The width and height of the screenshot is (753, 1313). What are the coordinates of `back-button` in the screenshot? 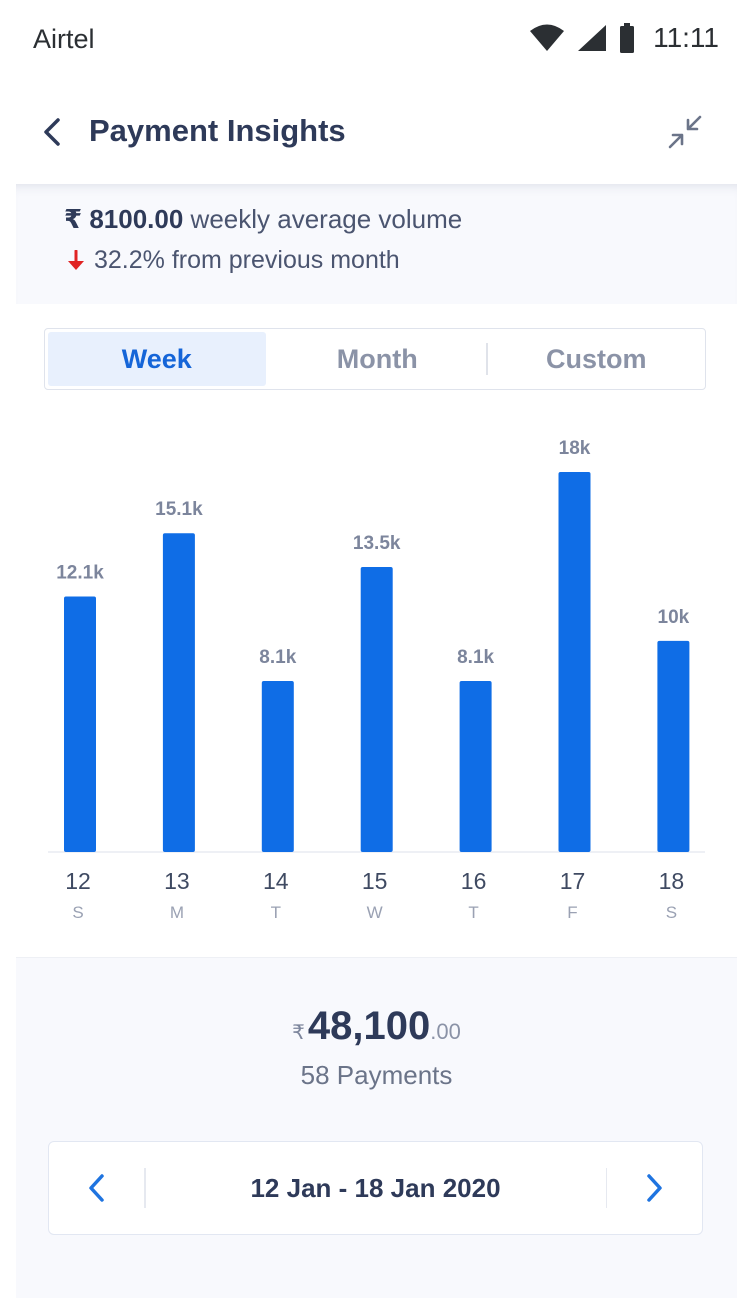 It's located at (53, 132).